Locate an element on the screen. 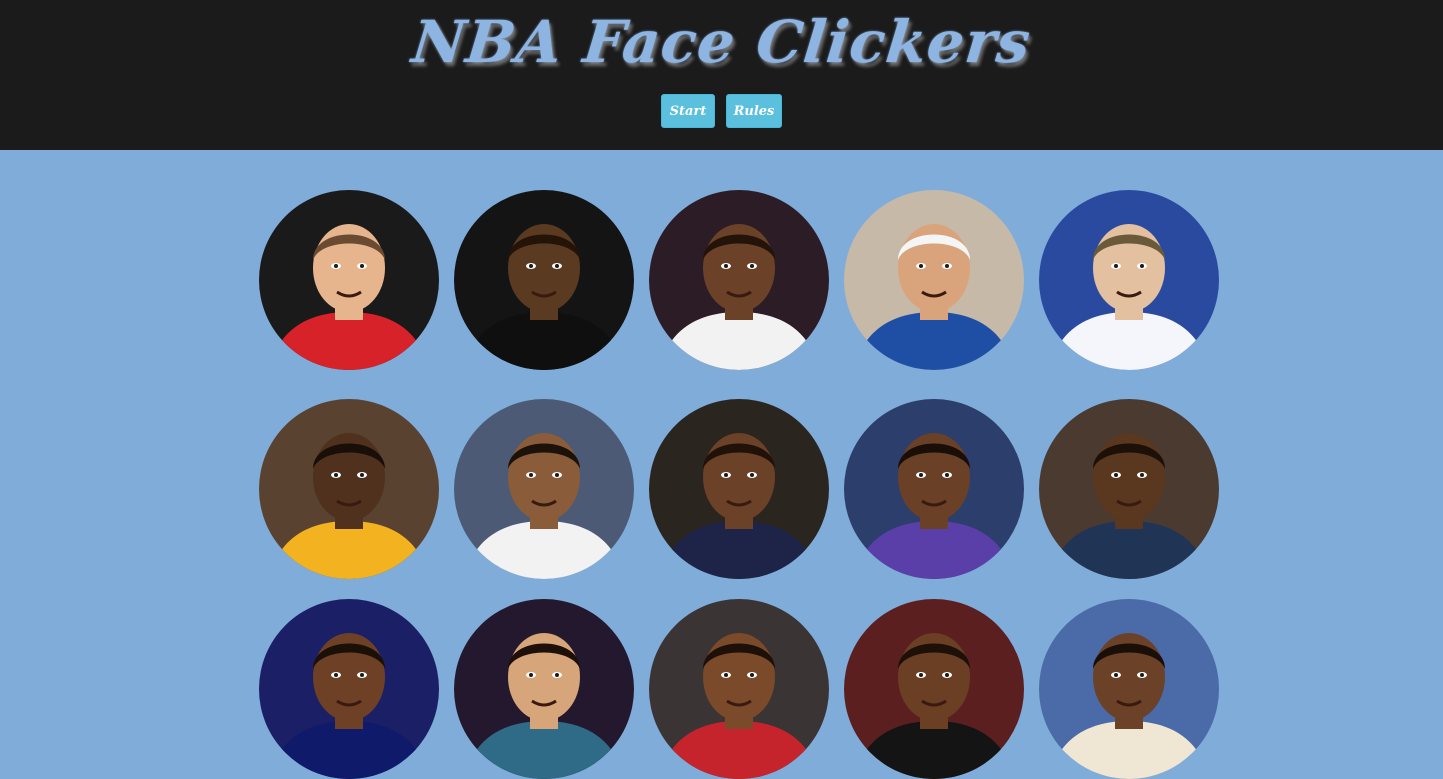 The width and height of the screenshot is (1443, 779). page-title: NBA Face Clickers is located at coordinates (721, 42).